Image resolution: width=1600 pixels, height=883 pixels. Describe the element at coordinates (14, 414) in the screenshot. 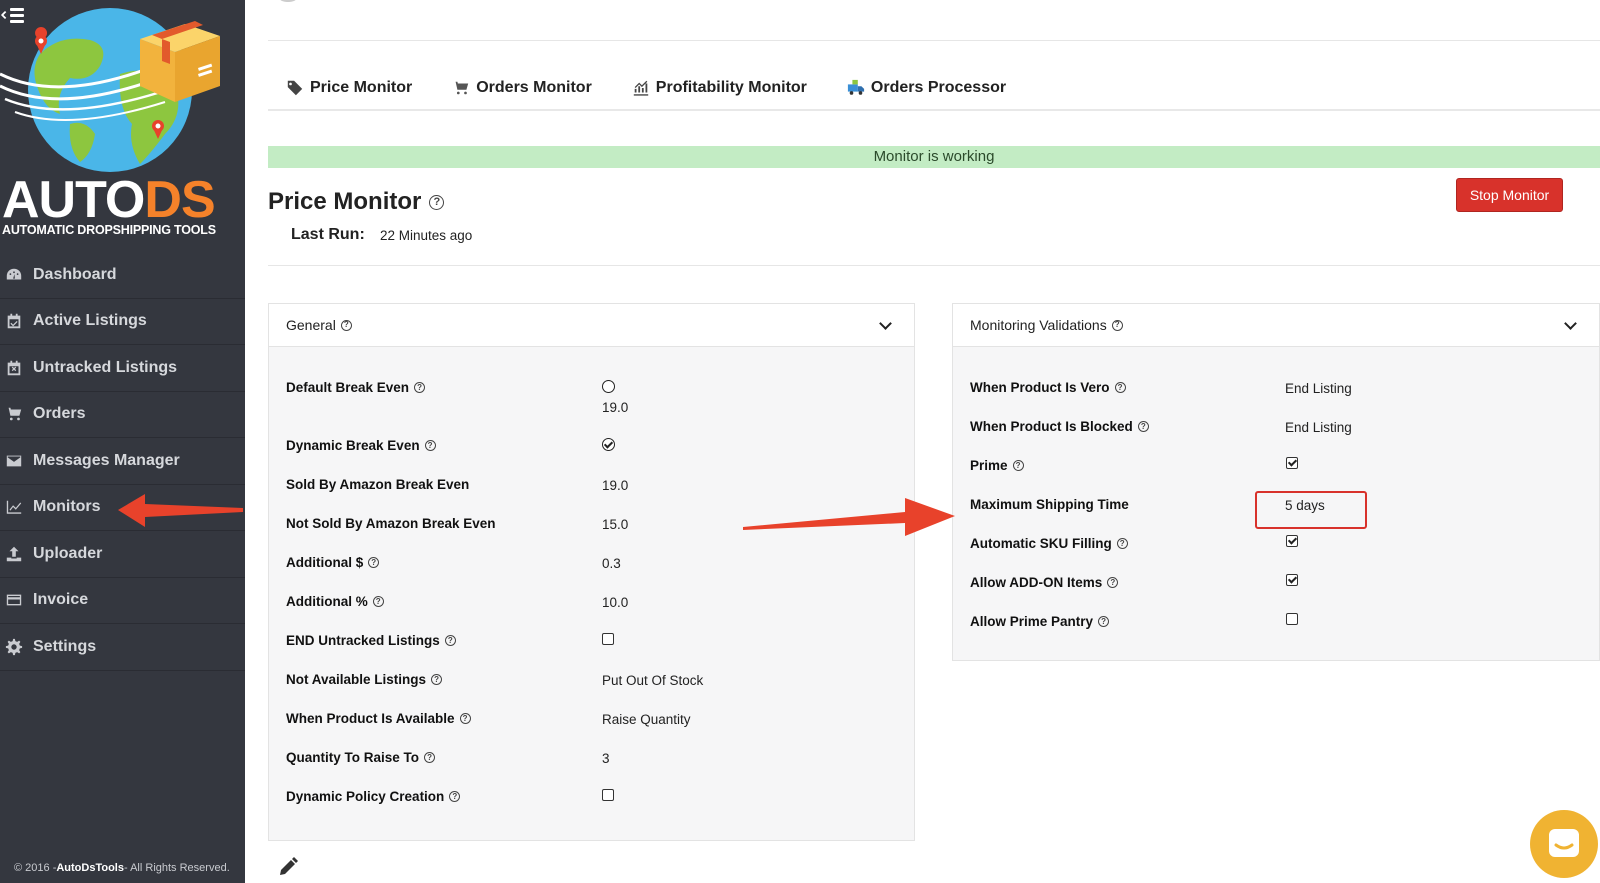

I see `cart-icon` at that location.